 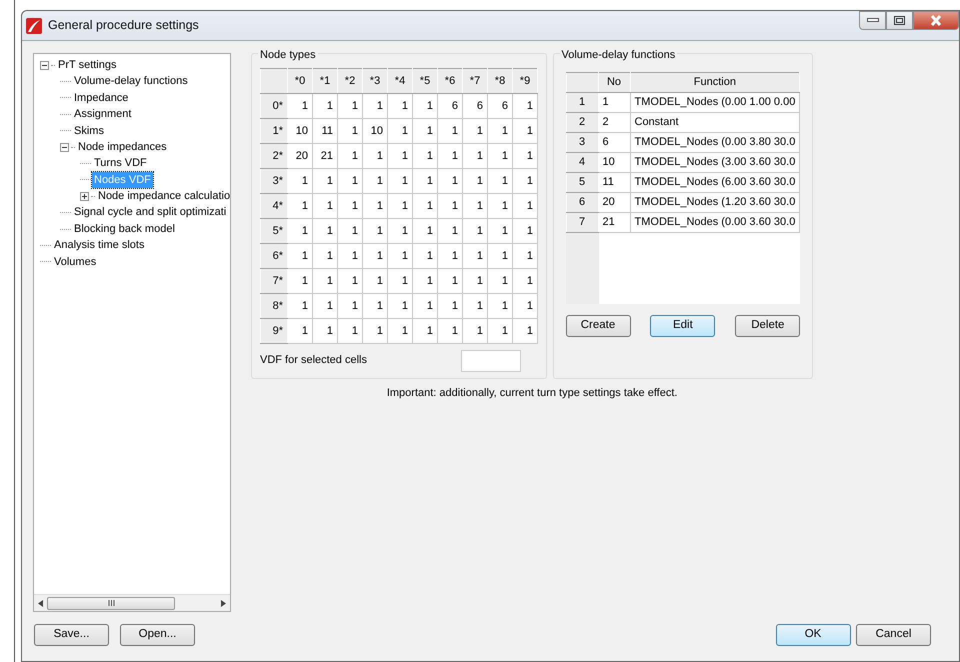 What do you see at coordinates (300, 156) in the screenshot?
I see `table-cell: 20` at bounding box center [300, 156].